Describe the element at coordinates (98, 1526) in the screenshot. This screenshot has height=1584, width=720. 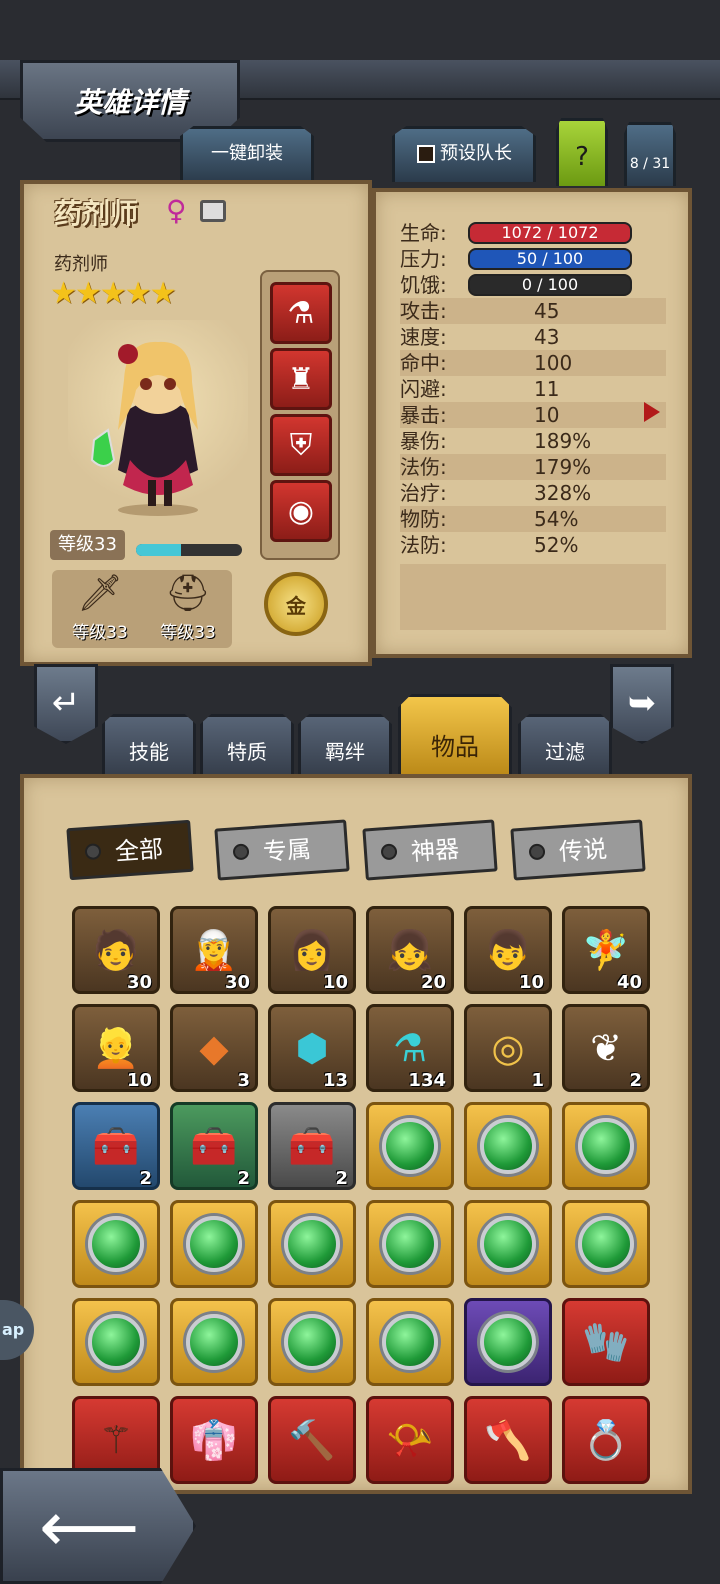
I see `back-button: ⟵` at that location.